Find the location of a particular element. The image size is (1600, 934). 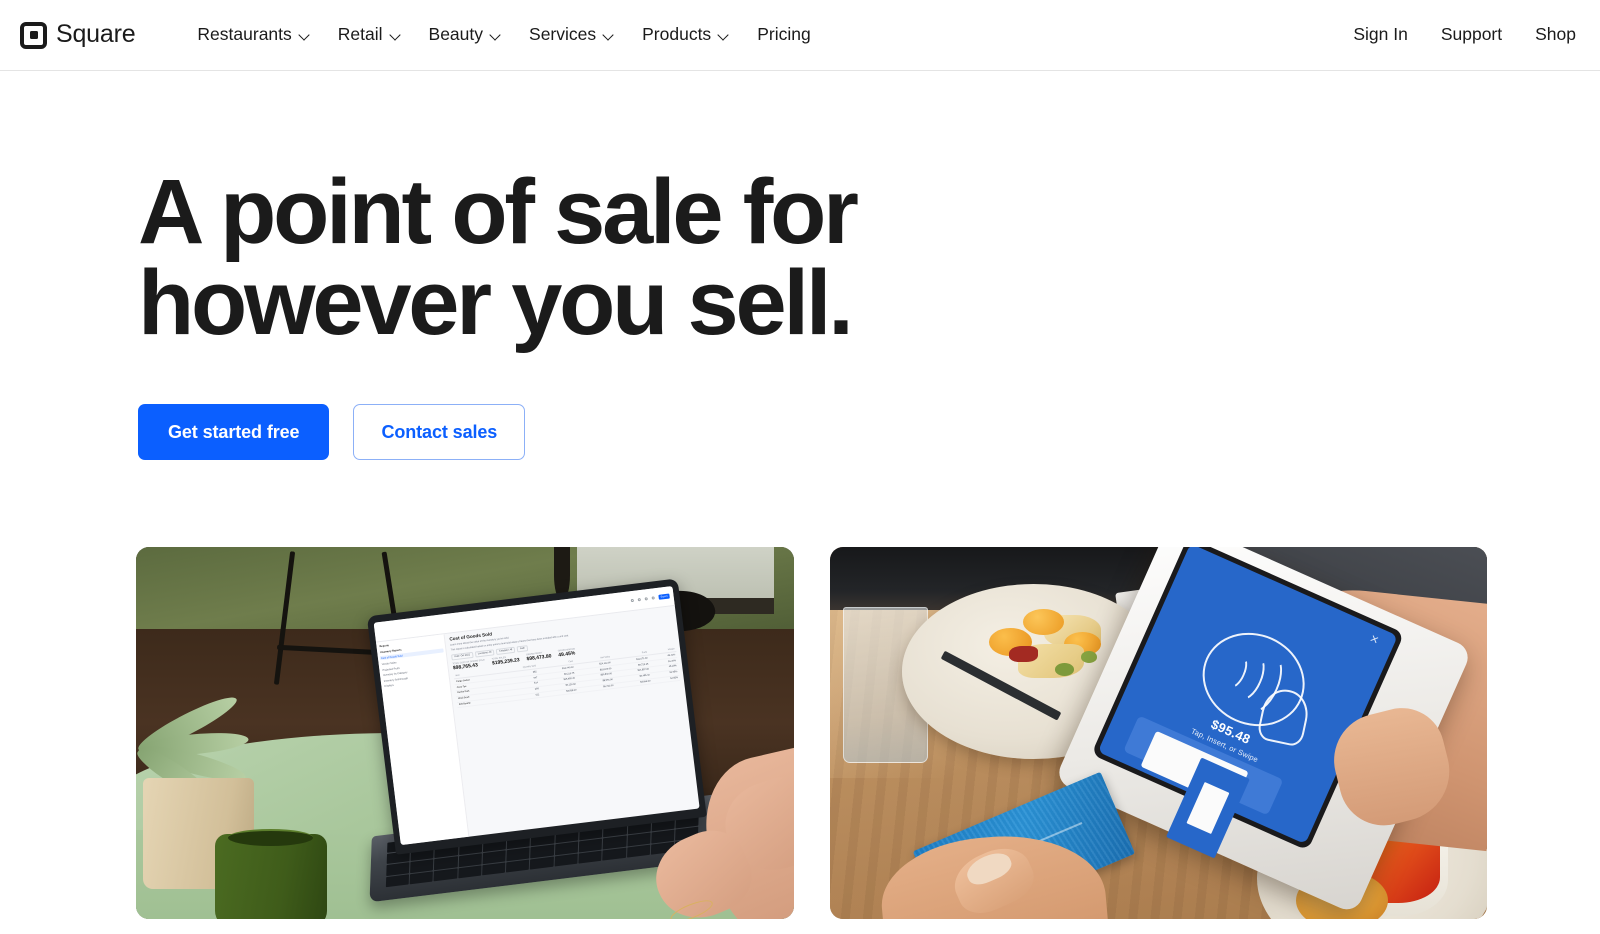

nav-label: Products is located at coordinates (677, 34).